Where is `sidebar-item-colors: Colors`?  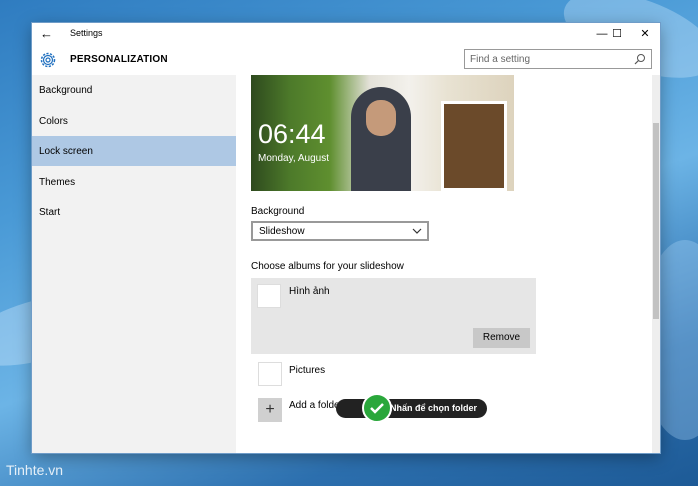 sidebar-item-colors: Colors is located at coordinates (134, 121).